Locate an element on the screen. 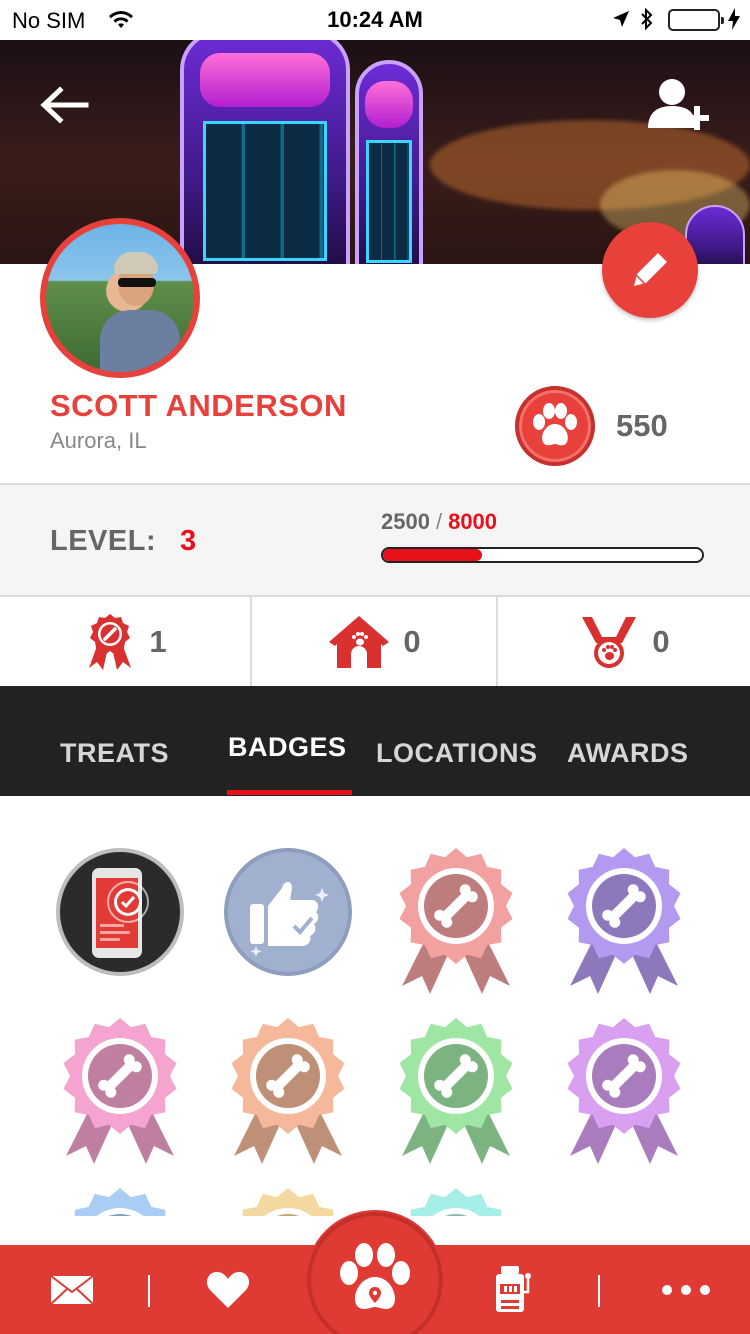 This screenshot has width=750, height=1334. add-friend-button is located at coordinates (680, 106).